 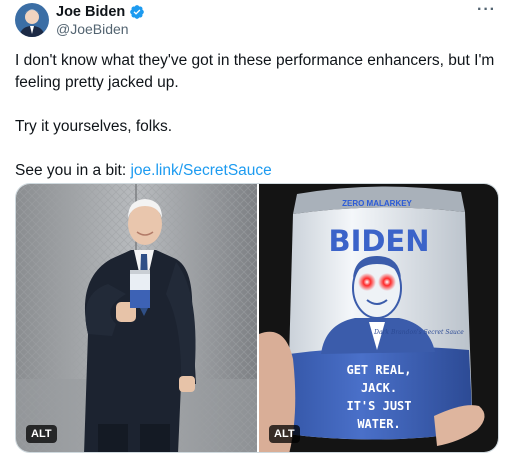 I want to click on author-handle: @JoeBiden, so click(x=92, y=29).